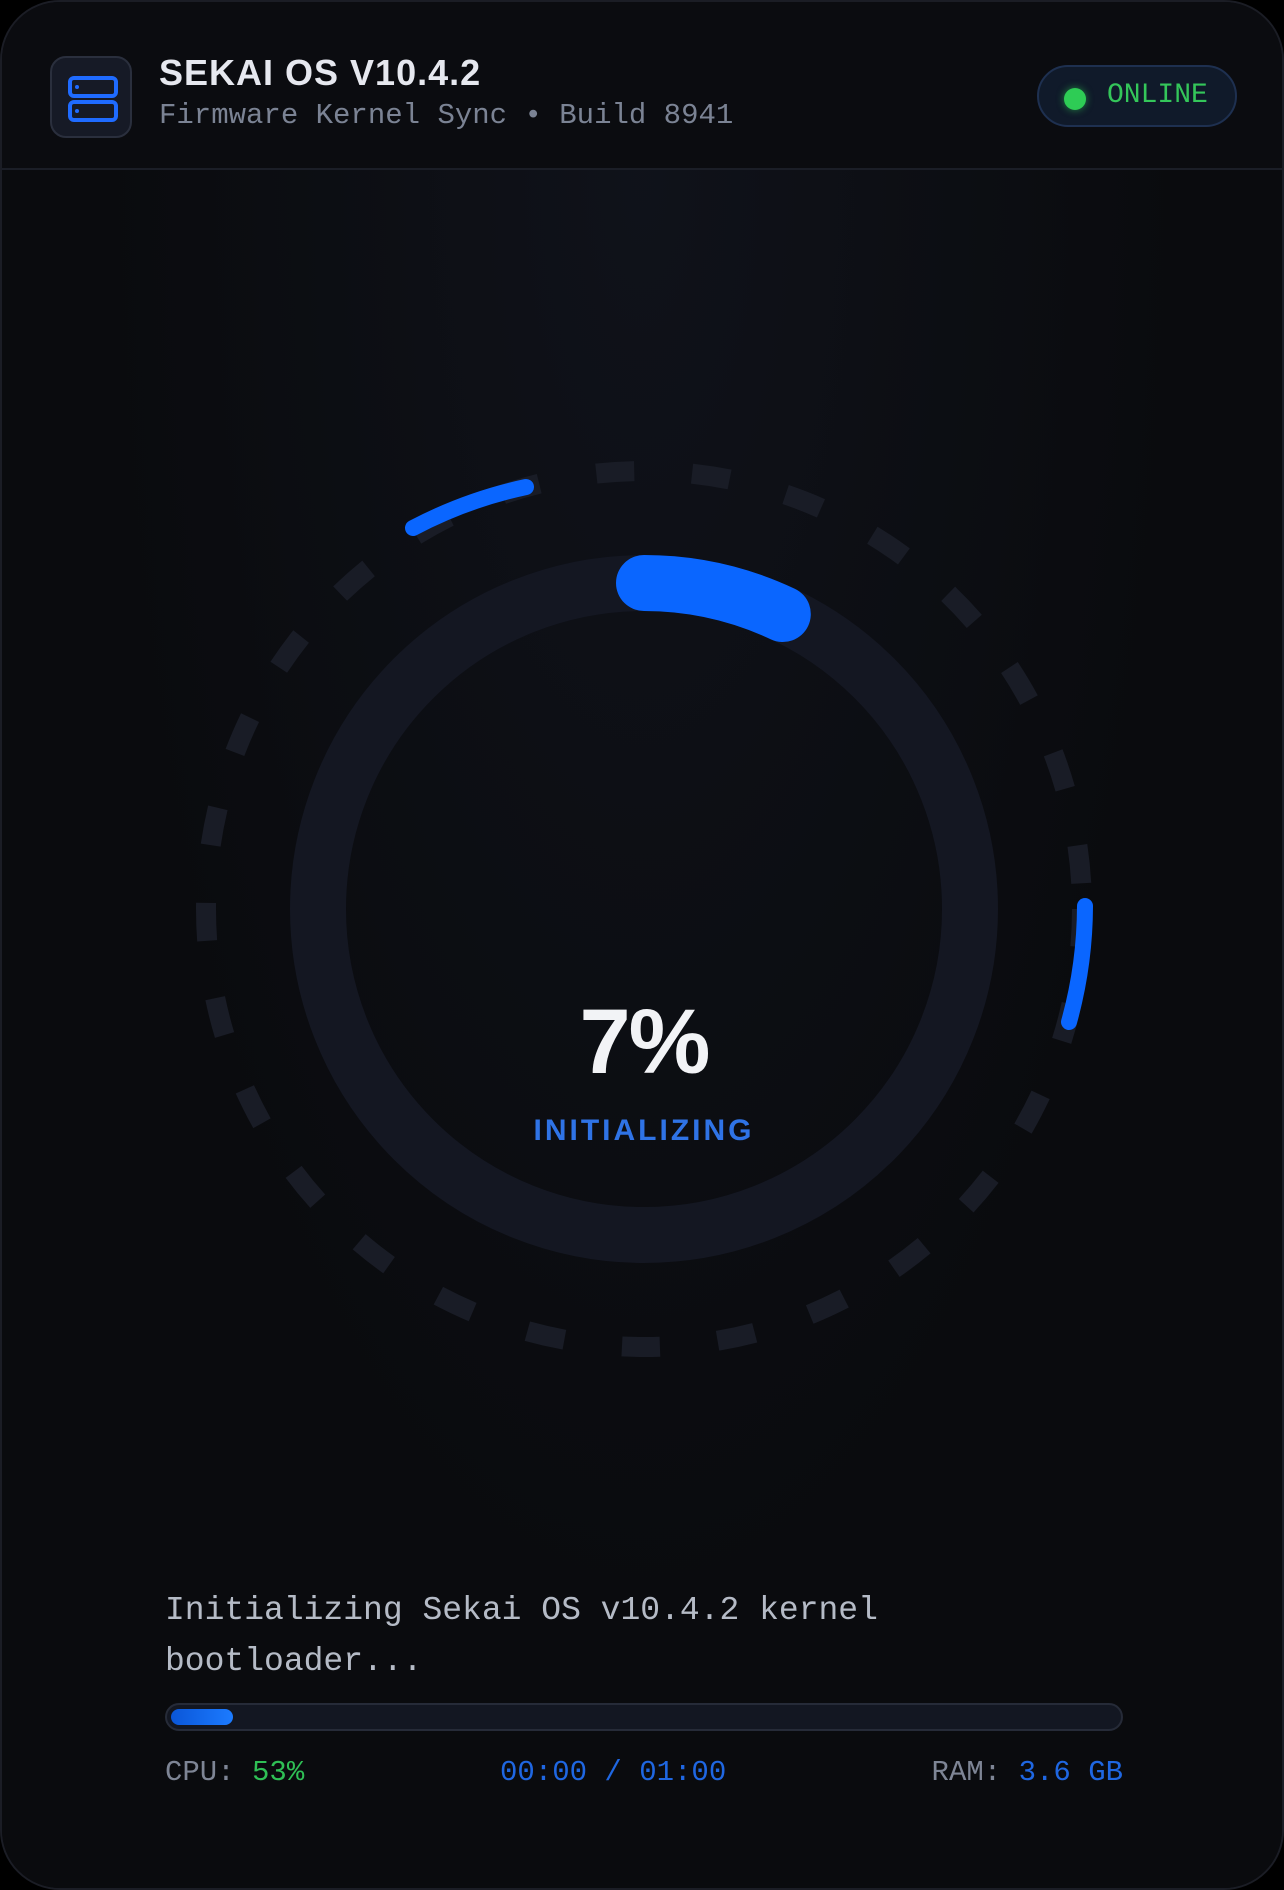  What do you see at coordinates (1070, 1772) in the screenshot?
I see `ram-value: 3.6 GB` at bounding box center [1070, 1772].